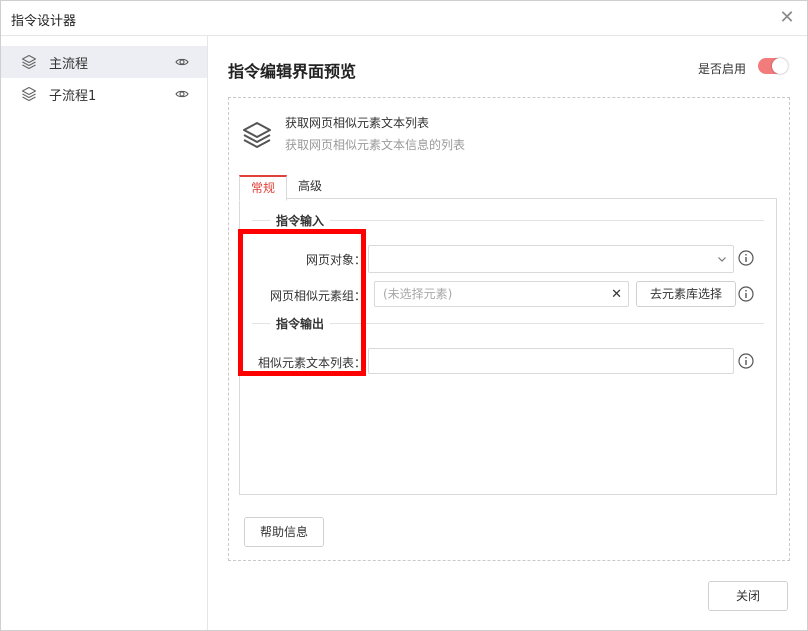  What do you see at coordinates (722, 259) in the screenshot?
I see `chevron-down-icon` at bounding box center [722, 259].